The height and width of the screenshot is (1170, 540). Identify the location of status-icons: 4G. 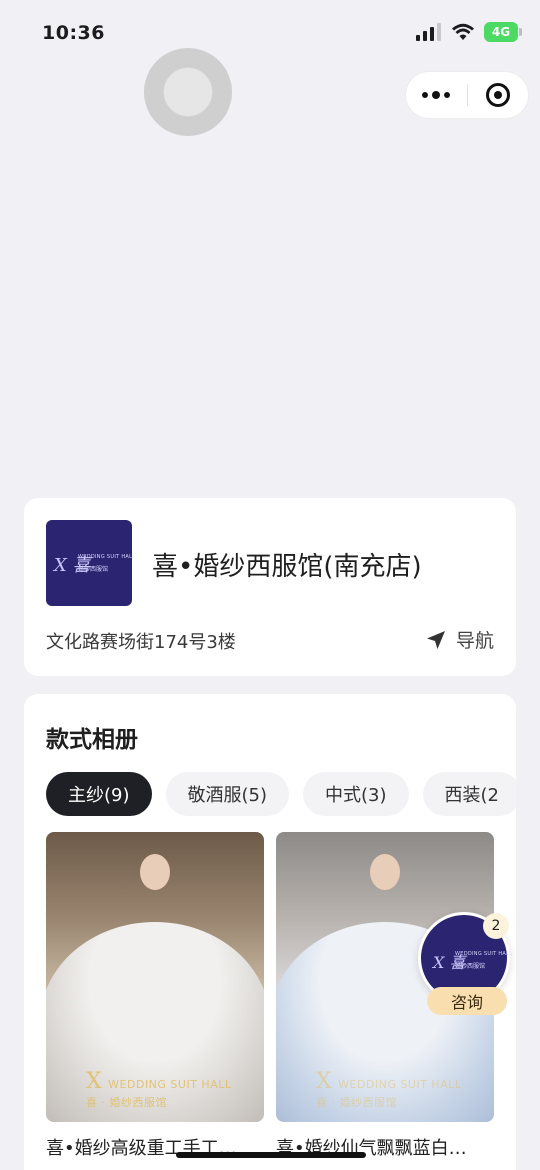
(469, 32).